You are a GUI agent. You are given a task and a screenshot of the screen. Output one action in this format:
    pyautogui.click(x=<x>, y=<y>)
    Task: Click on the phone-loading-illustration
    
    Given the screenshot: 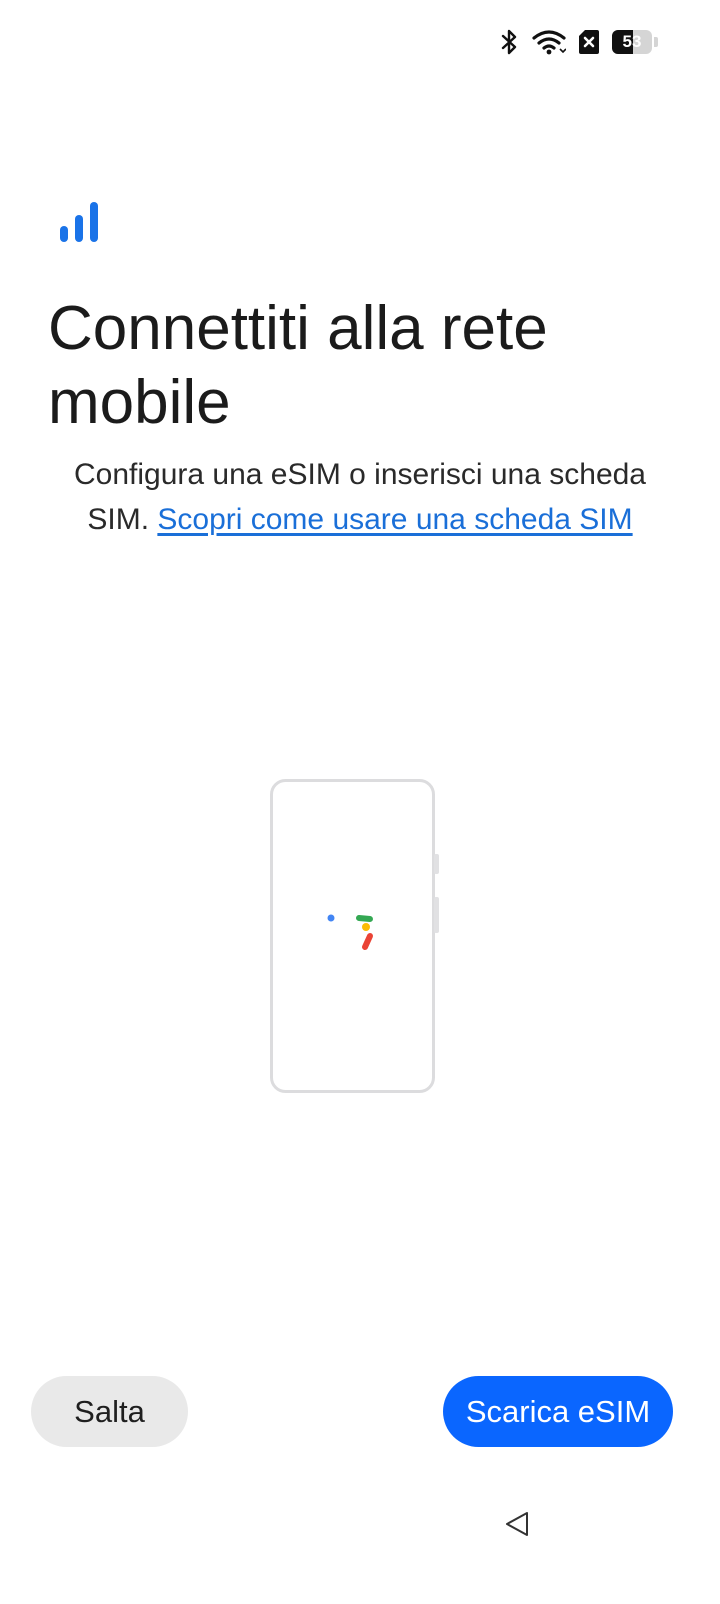 What is the action you would take?
    pyautogui.click(x=355, y=938)
    